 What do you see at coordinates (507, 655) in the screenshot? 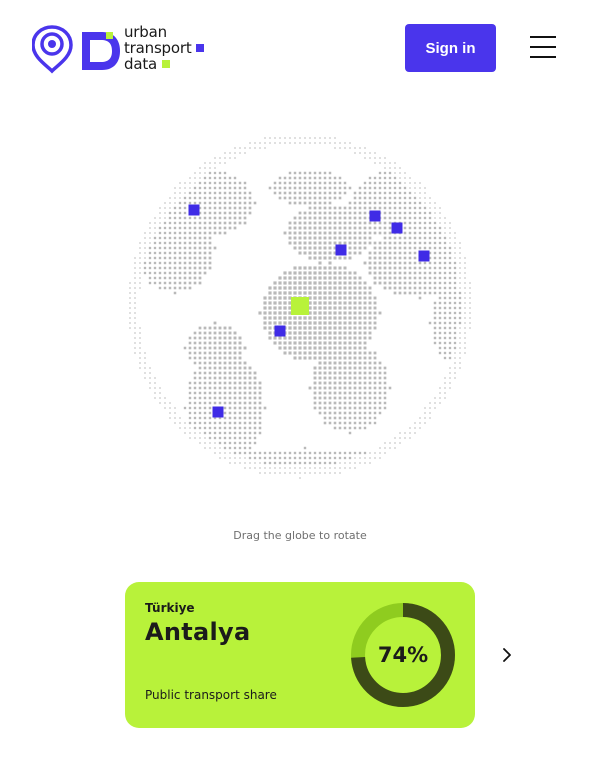
I see `chevron-right-icon` at bounding box center [507, 655].